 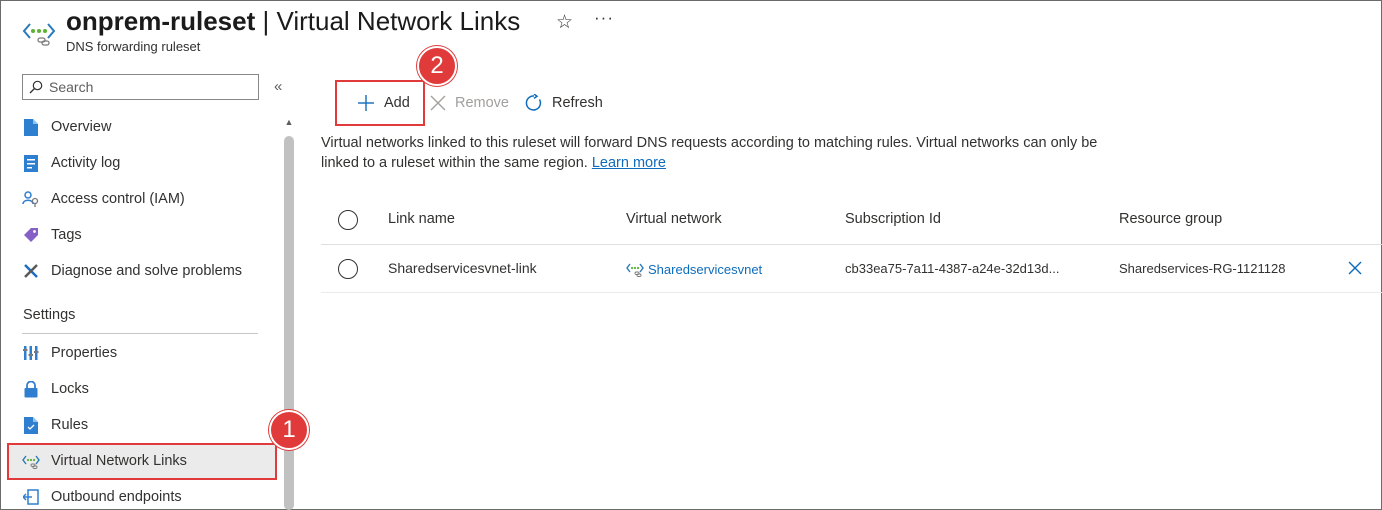 I want to click on sidebar-item-label: Tags, so click(x=66, y=235).